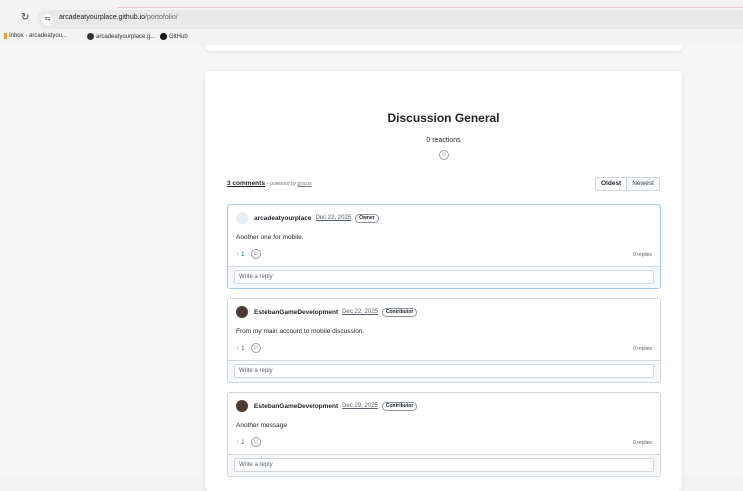  What do you see at coordinates (367, 218) in the screenshot?
I see `role-badge: Owner` at bounding box center [367, 218].